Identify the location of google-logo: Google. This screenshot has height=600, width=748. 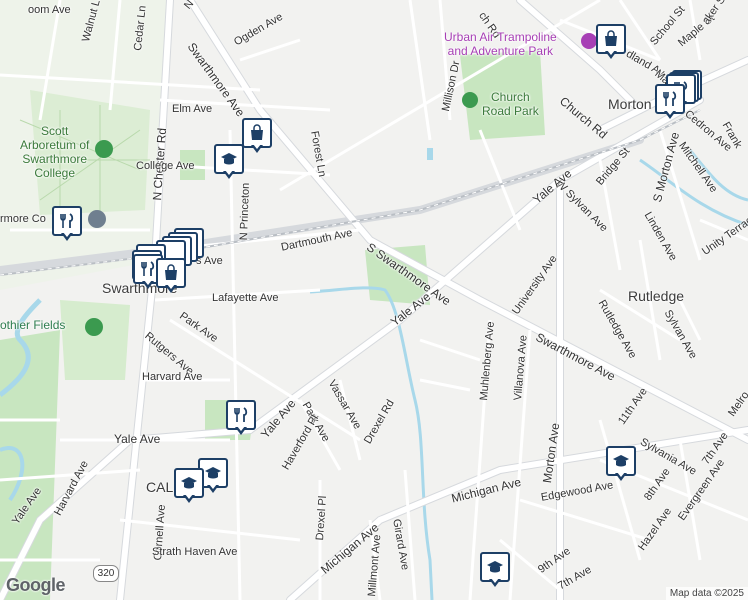
(36, 585).